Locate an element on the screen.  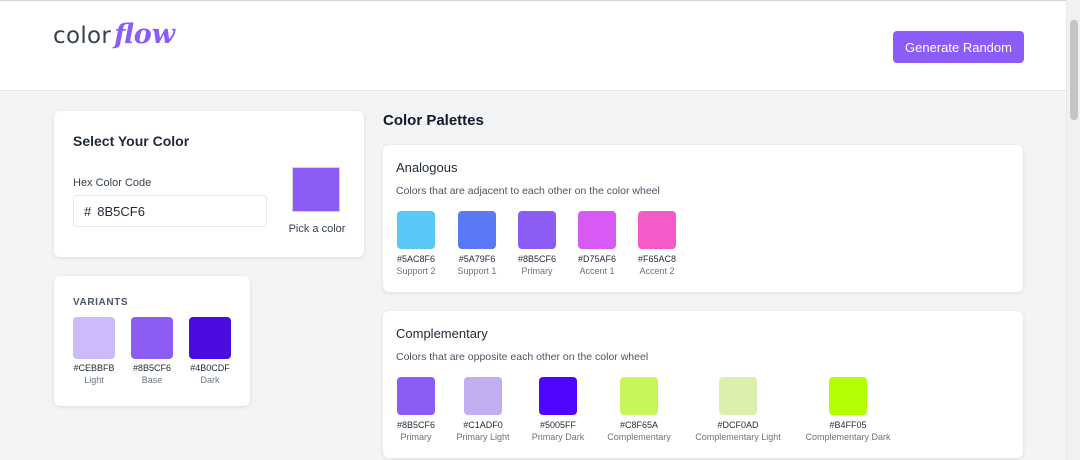
palette-title: Complementary is located at coordinates (442, 333).